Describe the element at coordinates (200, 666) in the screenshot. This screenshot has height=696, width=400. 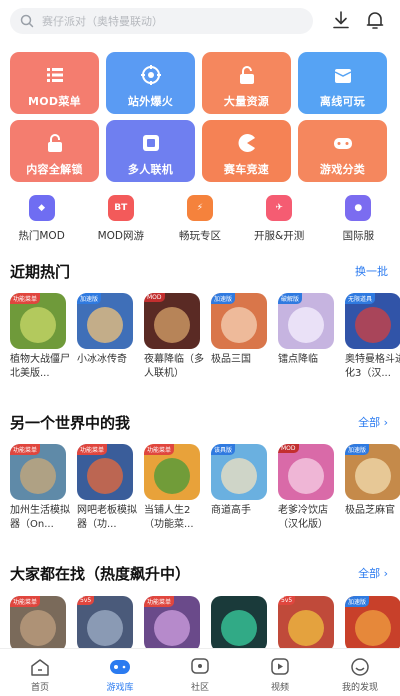
I see `chat-icon` at that location.